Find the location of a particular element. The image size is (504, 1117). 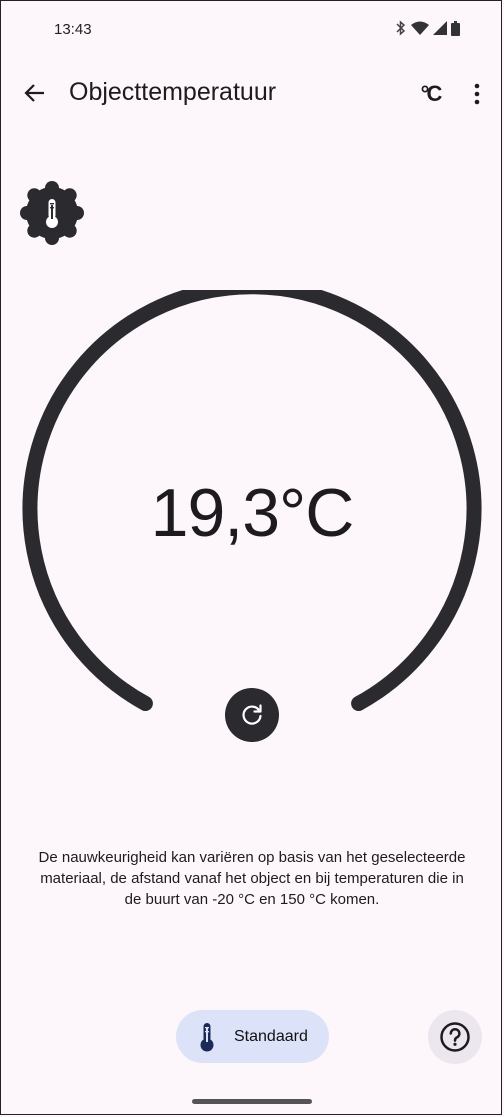

signal-icon is located at coordinates (440, 28).